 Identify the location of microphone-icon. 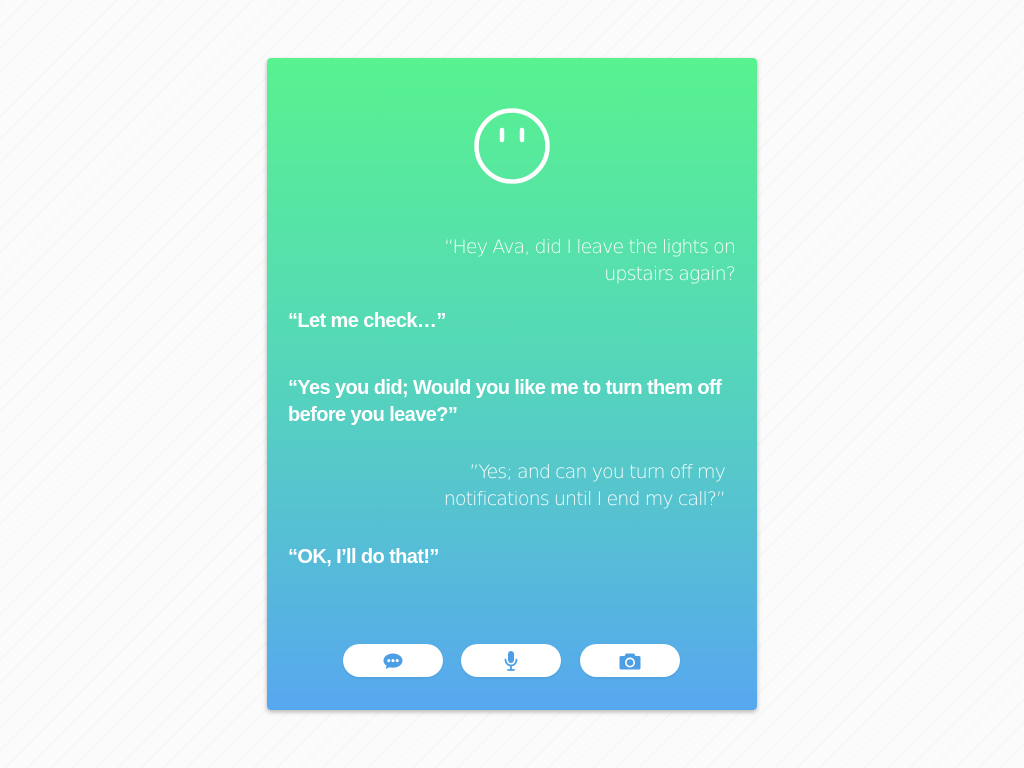
(511, 661).